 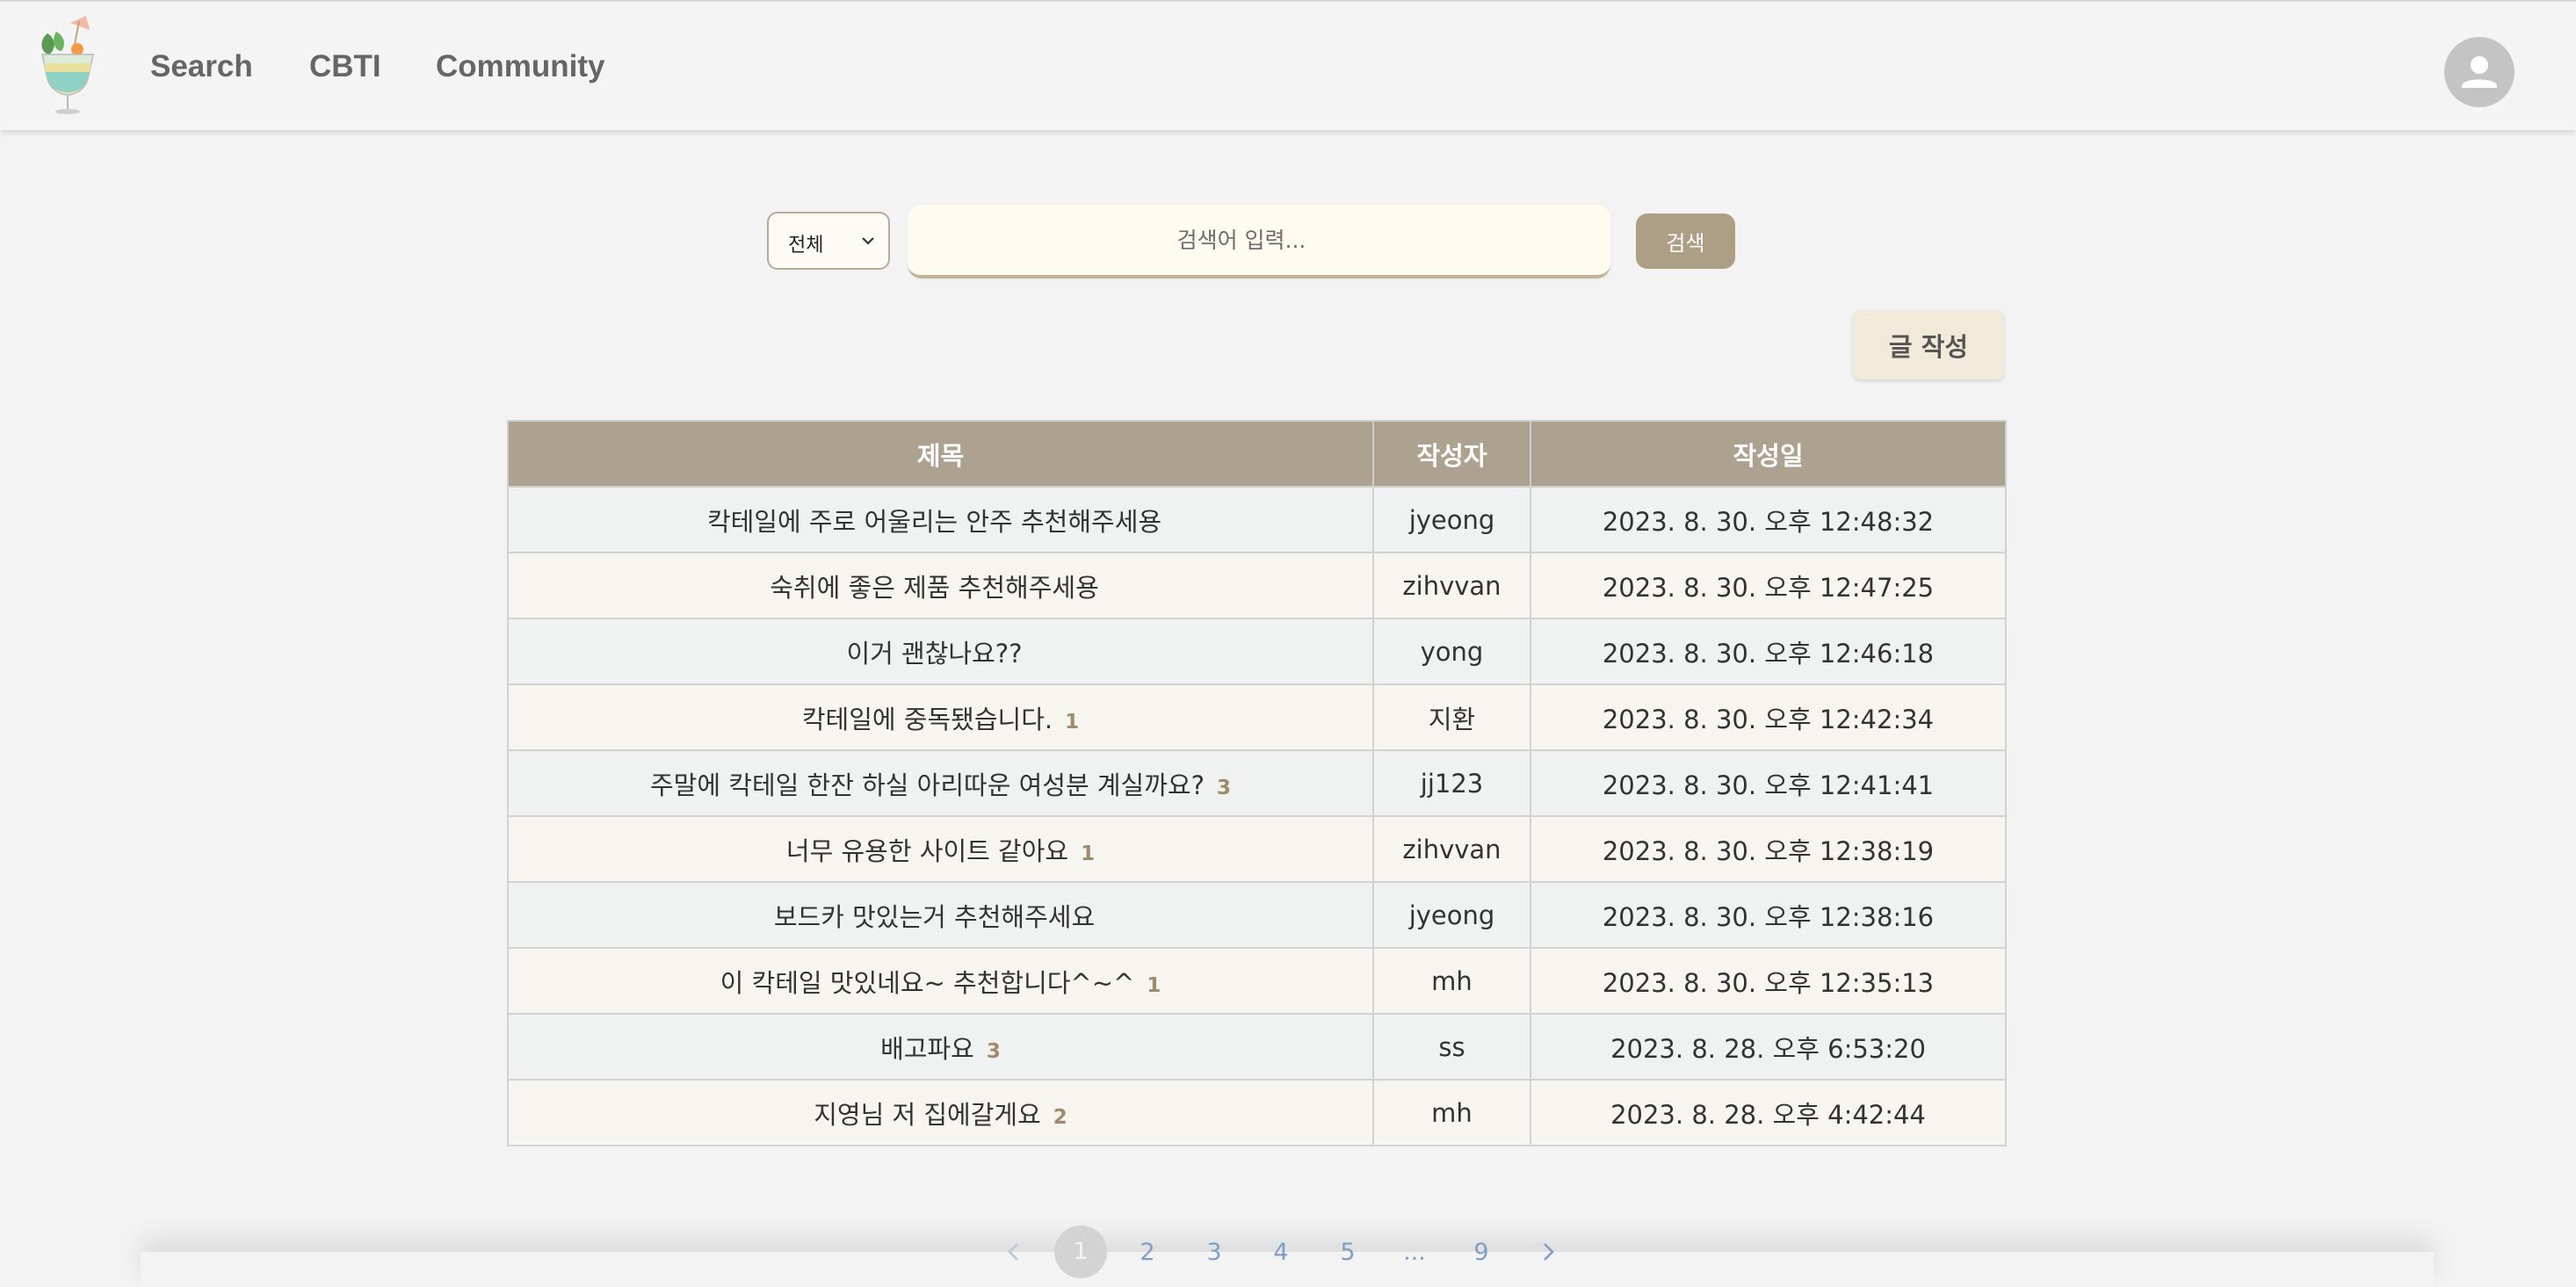 I want to click on post-title-cell: 칵테일에 주로 어울리는 안주 추천해주세용, so click(x=940, y=519).